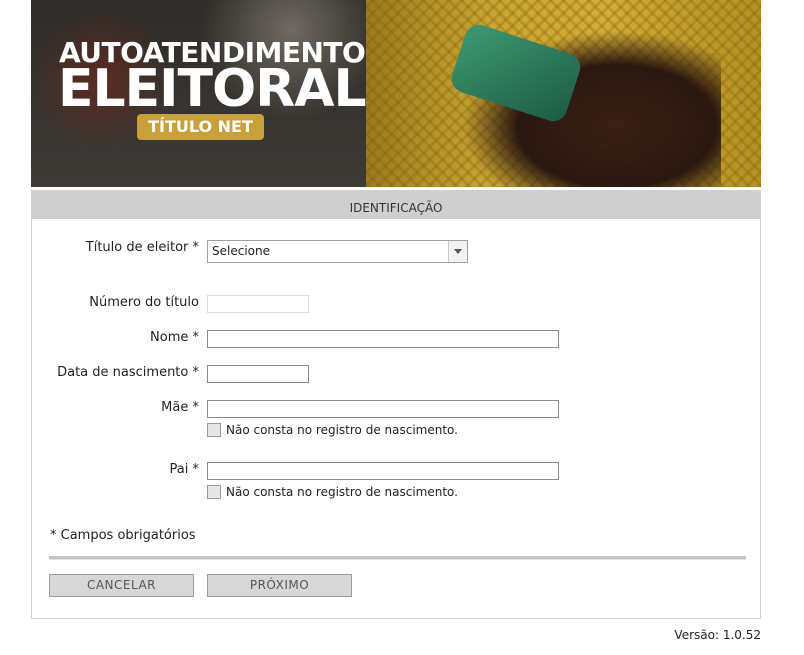 This screenshot has height=655, width=804. What do you see at coordinates (214, 430) in the screenshot?
I see `mae-nao-consta-checkbox` at bounding box center [214, 430].